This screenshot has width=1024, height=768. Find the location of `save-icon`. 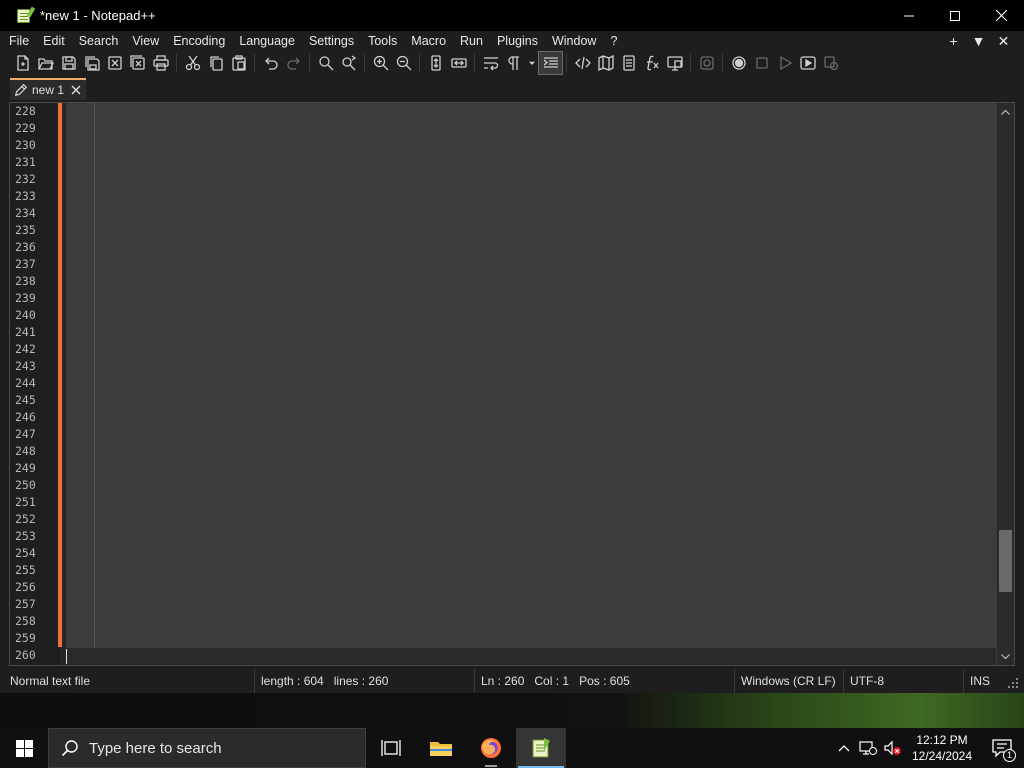

save-icon is located at coordinates (68, 63).